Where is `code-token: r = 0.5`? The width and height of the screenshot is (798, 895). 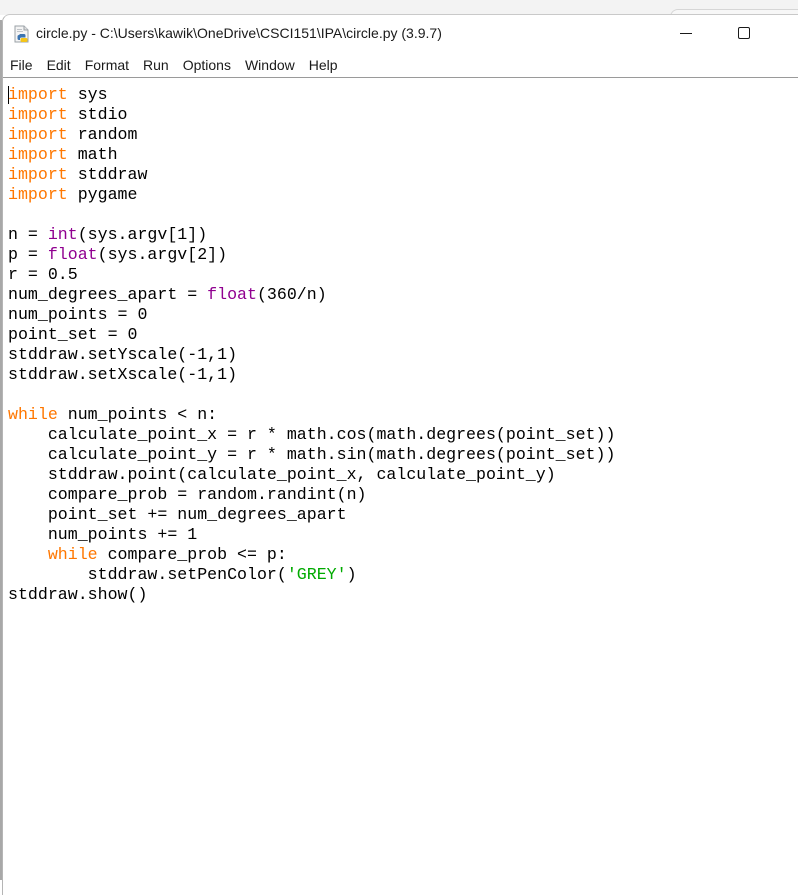 code-token: r = 0.5 is located at coordinates (43, 274).